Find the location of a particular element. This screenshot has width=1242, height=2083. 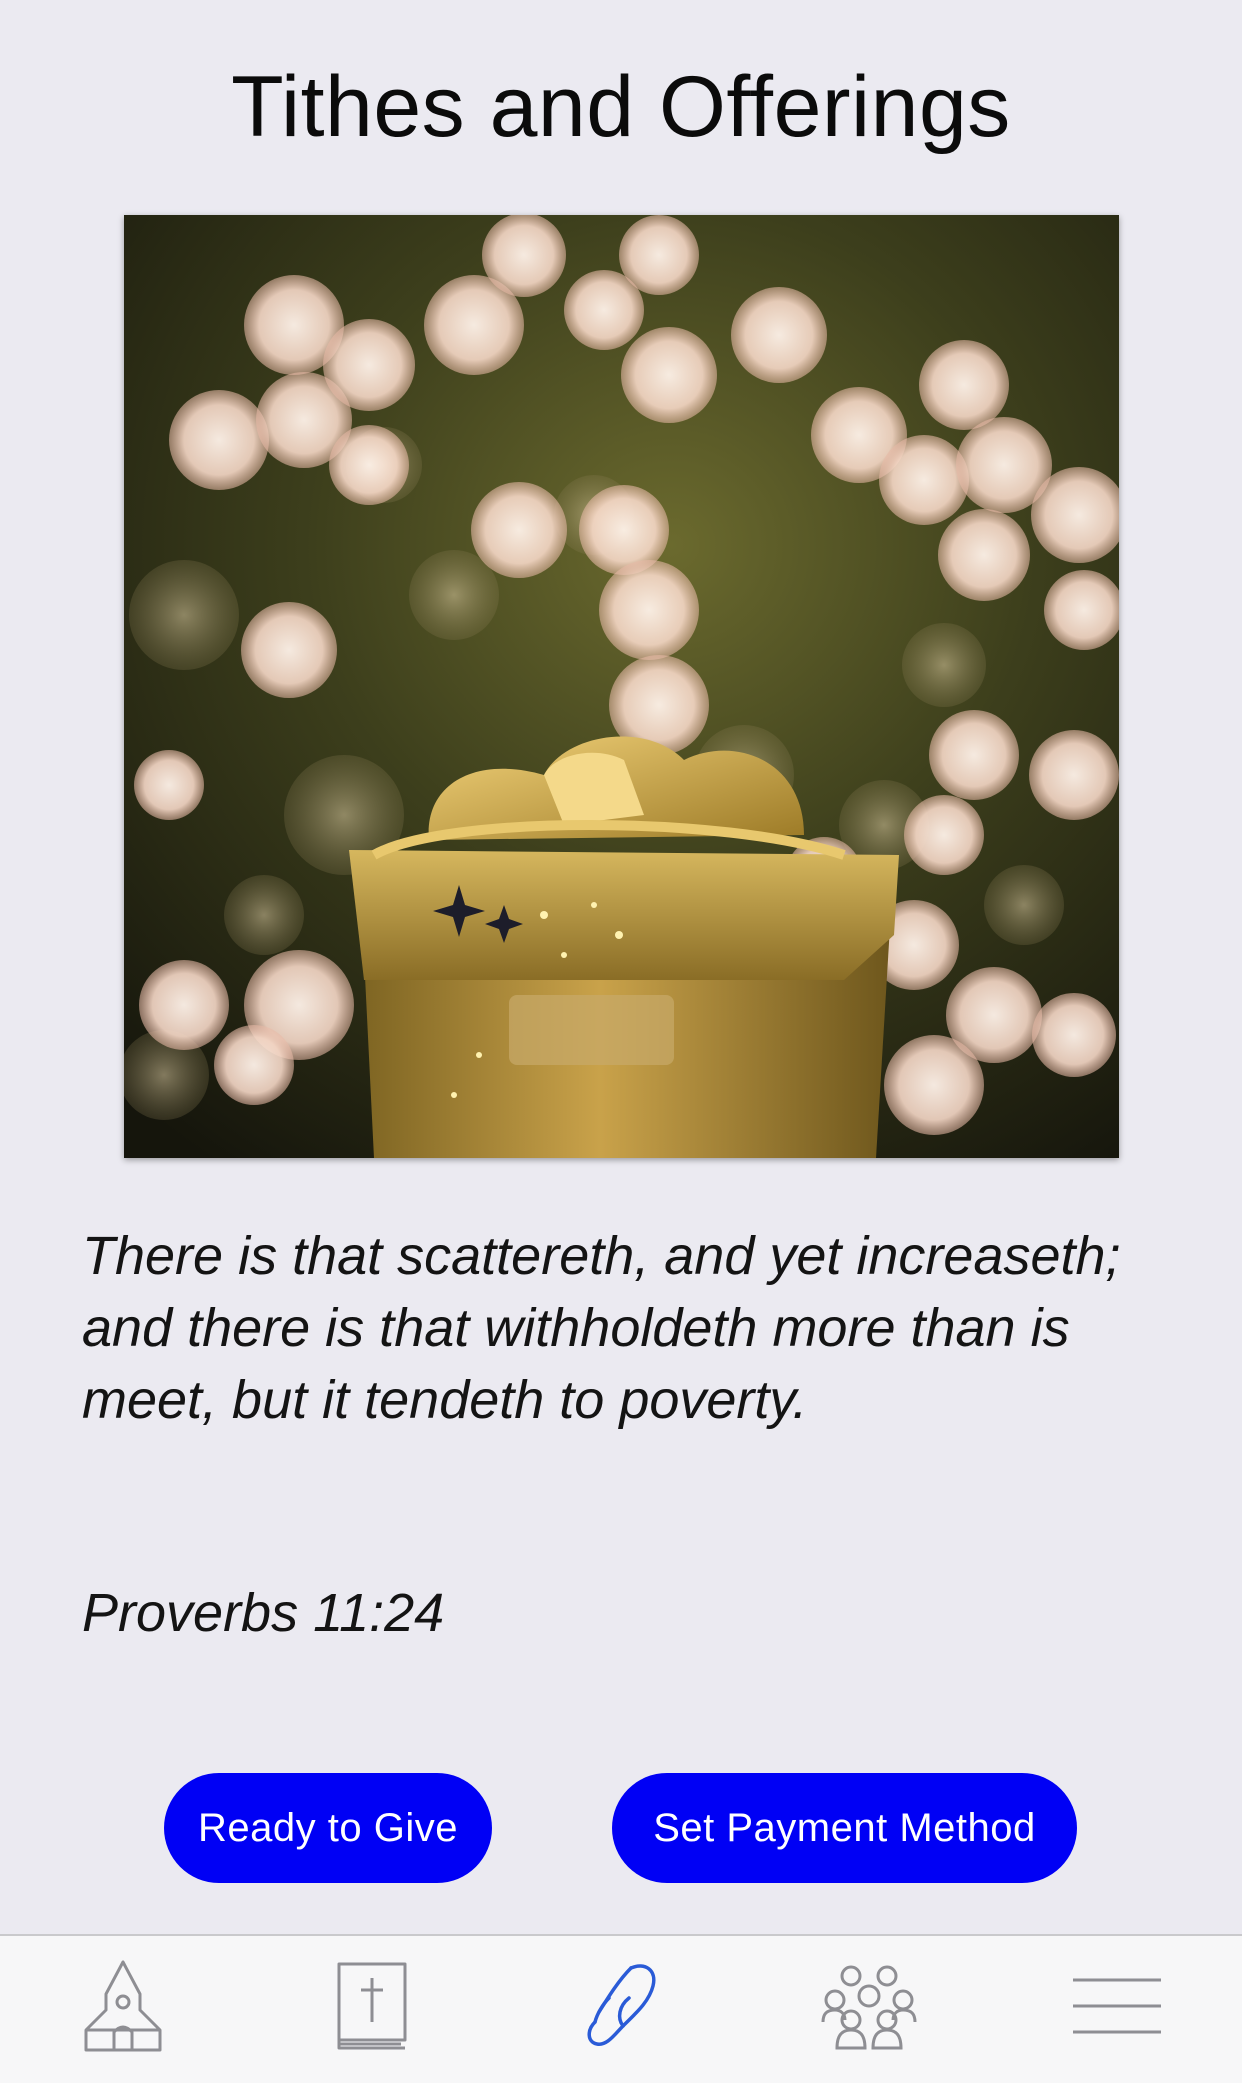

tab-church is located at coordinates (123, 2006).